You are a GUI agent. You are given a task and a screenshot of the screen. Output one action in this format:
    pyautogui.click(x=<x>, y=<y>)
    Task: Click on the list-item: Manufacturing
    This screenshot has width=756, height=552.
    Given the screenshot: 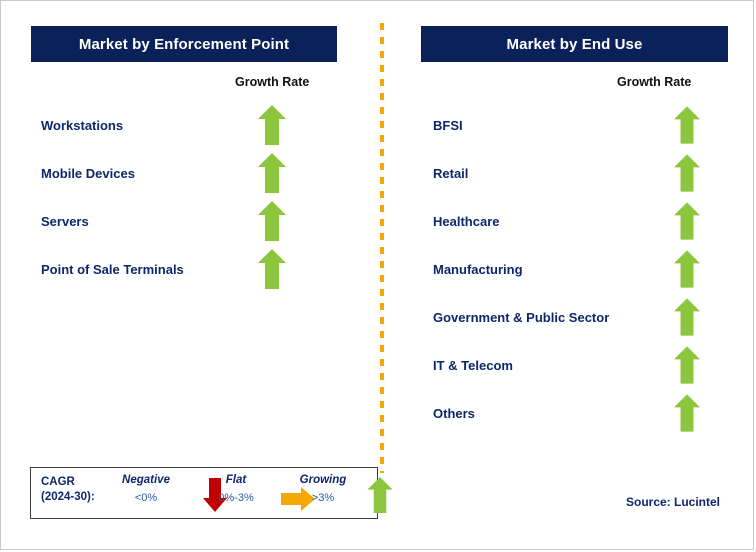 What is the action you would take?
    pyautogui.click(x=573, y=269)
    